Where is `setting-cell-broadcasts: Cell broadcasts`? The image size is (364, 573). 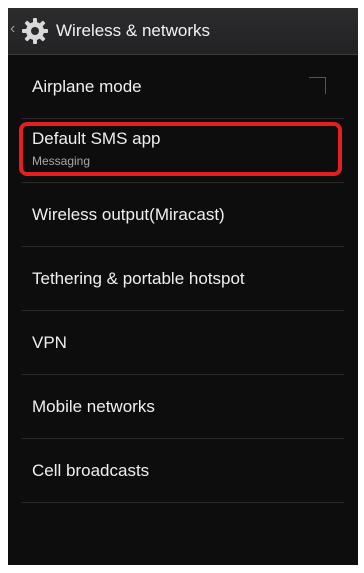 setting-cell-broadcasts: Cell broadcasts is located at coordinates (183, 471).